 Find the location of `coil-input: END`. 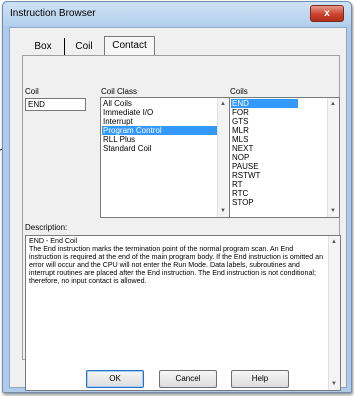

coil-input: END is located at coordinates (55, 104).